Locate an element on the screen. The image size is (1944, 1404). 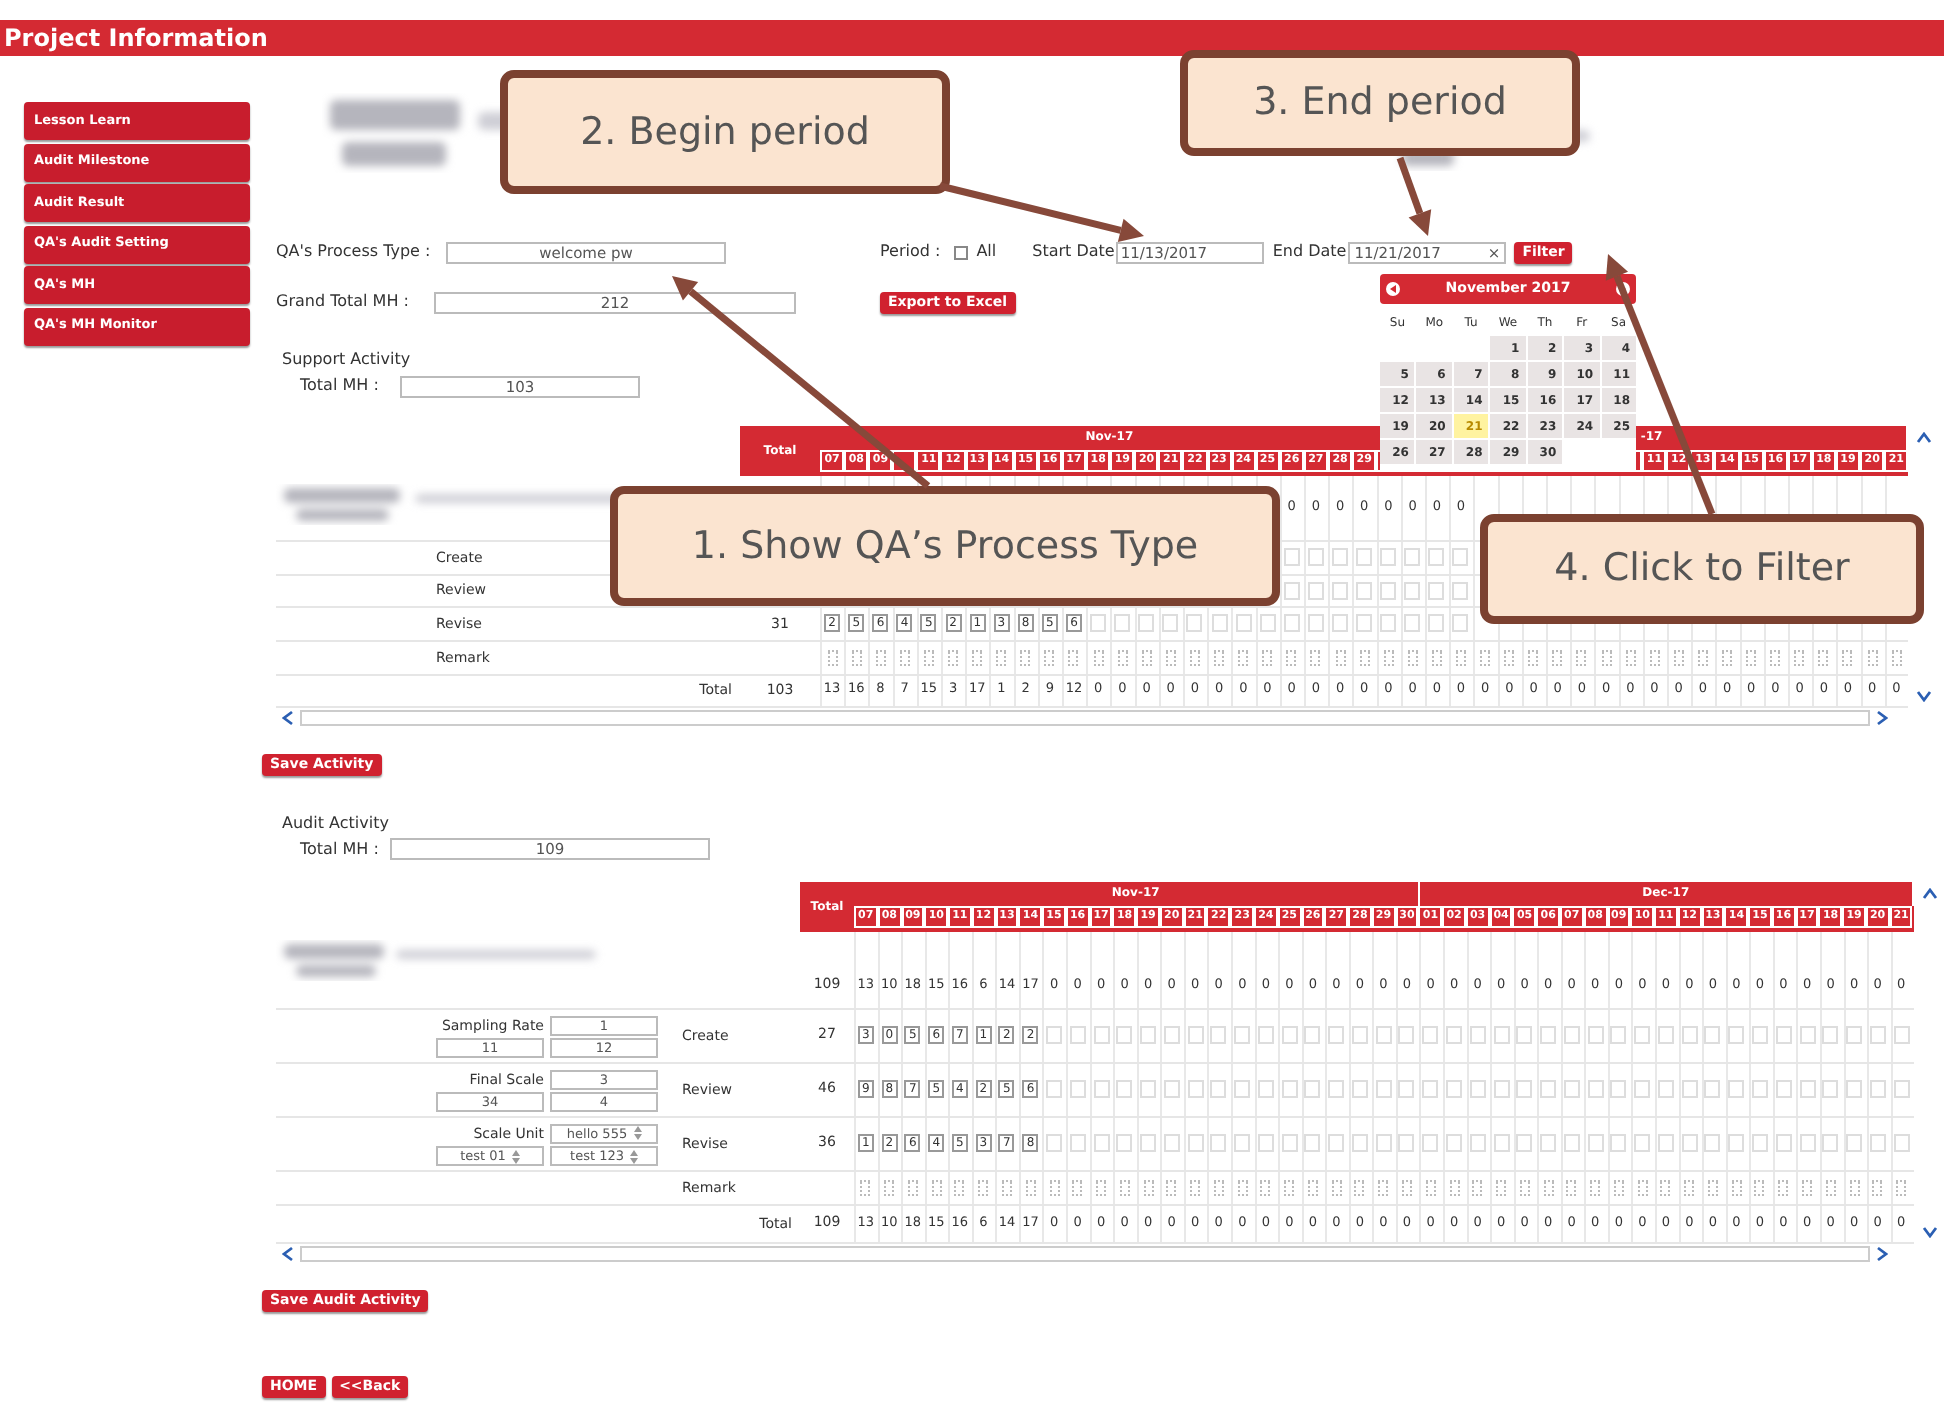
header-cell is located at coordinates (904, 461).